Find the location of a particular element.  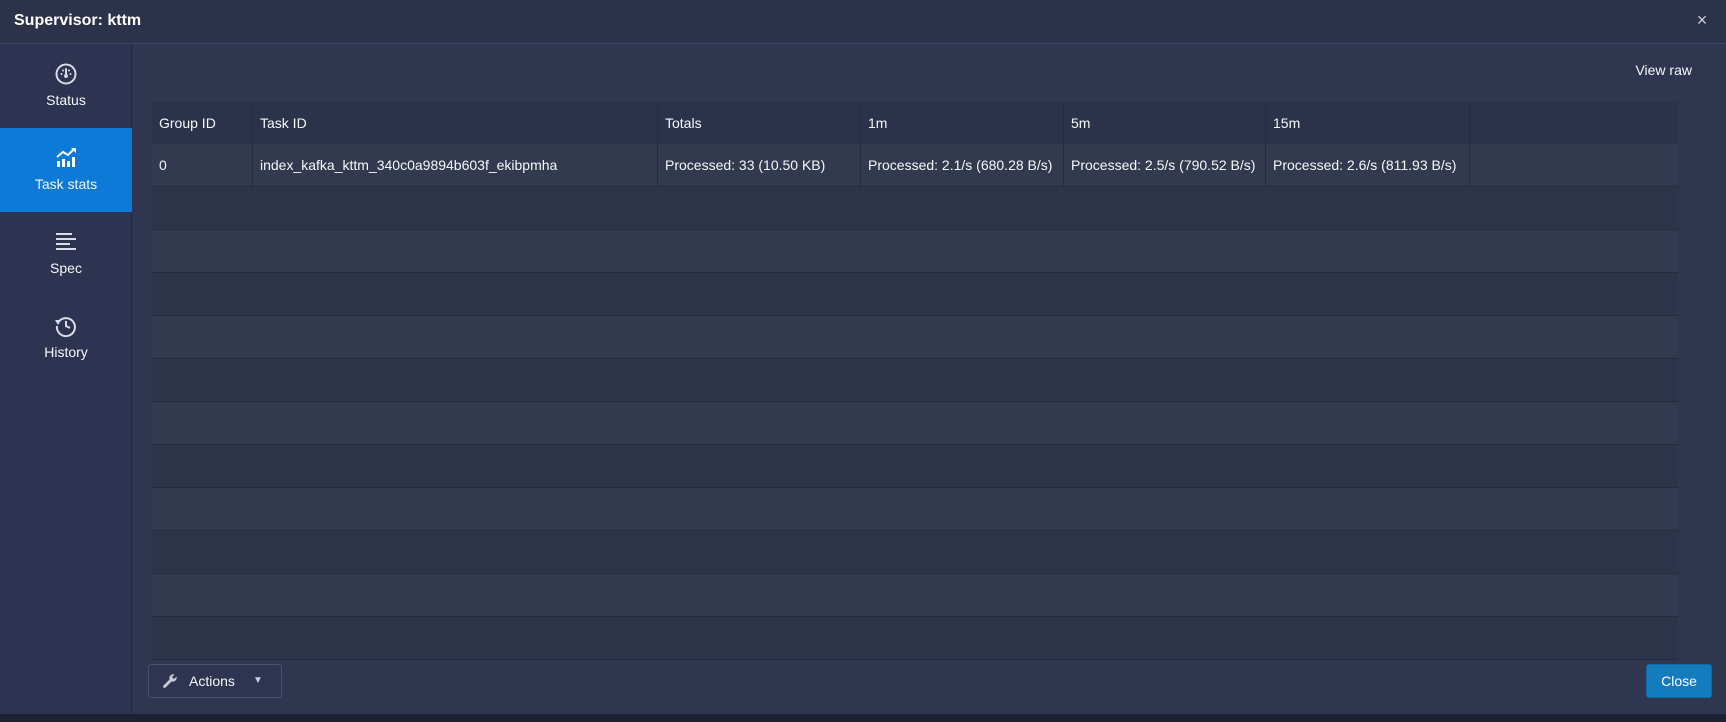

sidebar-item-history: History is located at coordinates (66, 338).